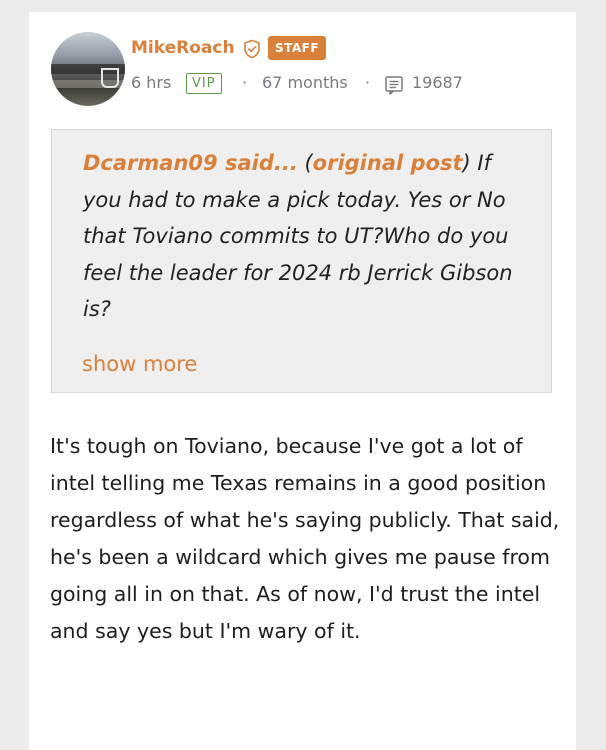 The image size is (606, 750). What do you see at coordinates (466, 163) in the screenshot?
I see `quote-close-paren: )` at bounding box center [466, 163].